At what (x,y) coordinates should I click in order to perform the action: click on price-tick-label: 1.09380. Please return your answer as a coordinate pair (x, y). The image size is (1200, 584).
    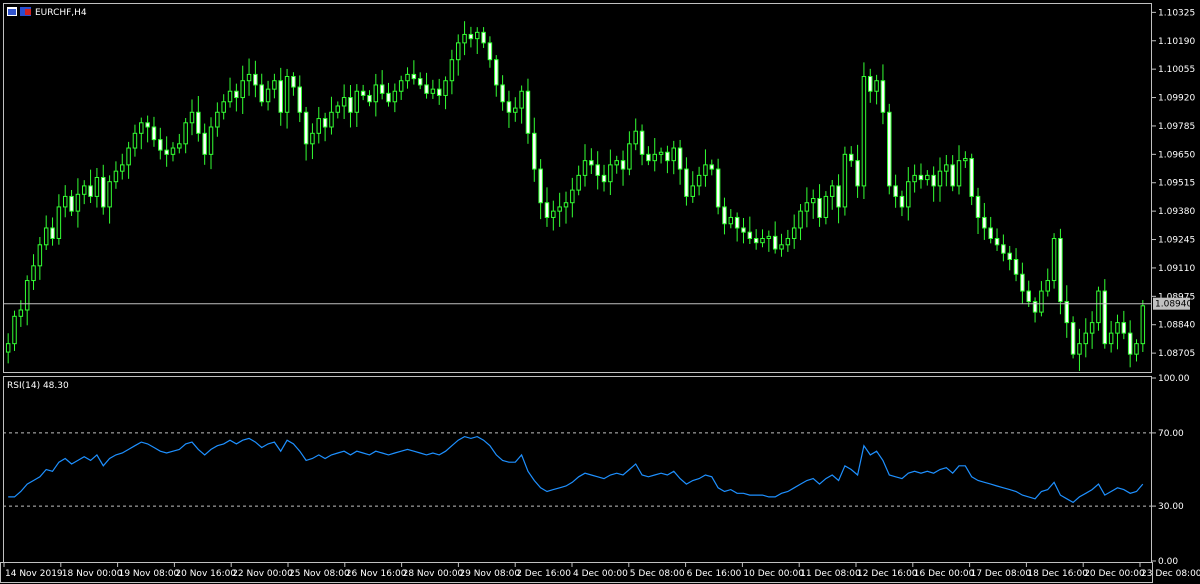
    Looking at the image, I should click on (1176, 212).